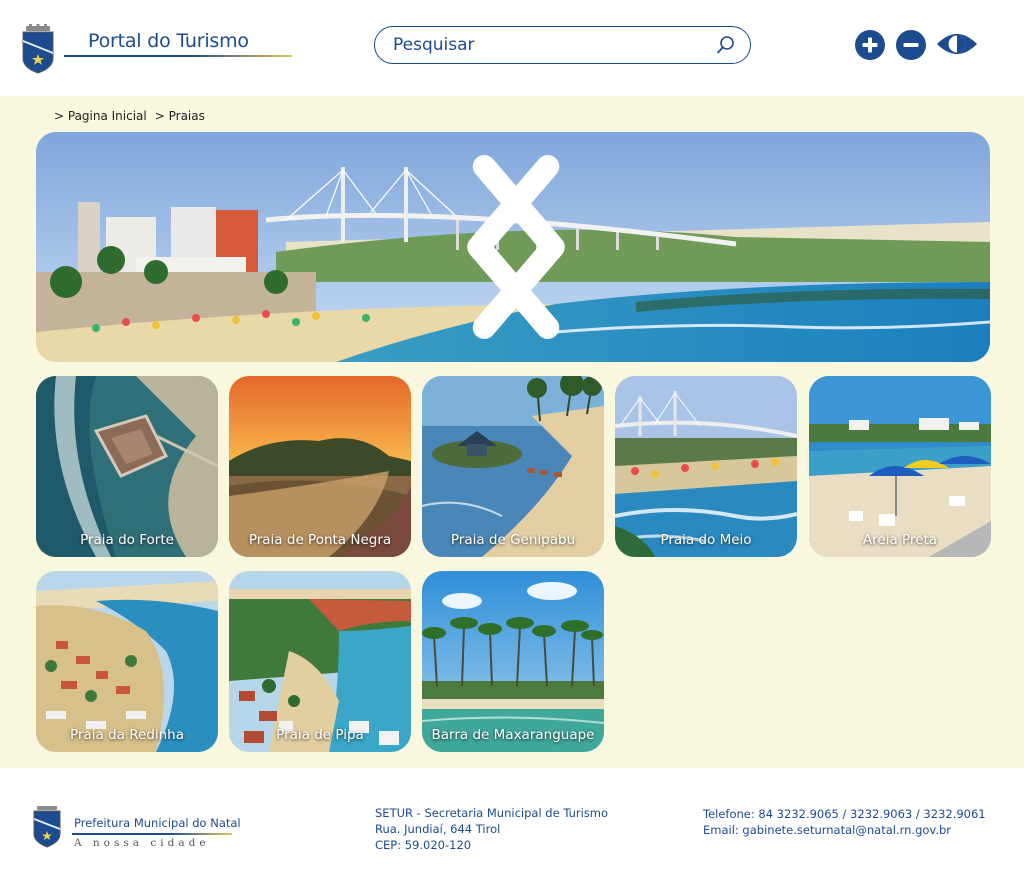 The image size is (1024, 886). I want to click on breadcrumb-beaches: > Praias, so click(180, 116).